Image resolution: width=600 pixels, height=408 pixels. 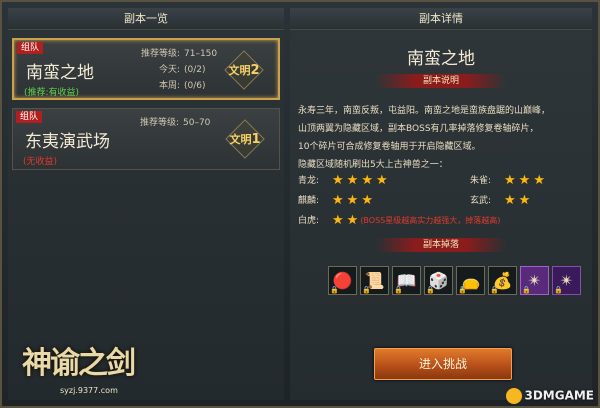 What do you see at coordinates (514, 396) in the screenshot?
I see `watermark-logo-icon` at bounding box center [514, 396].